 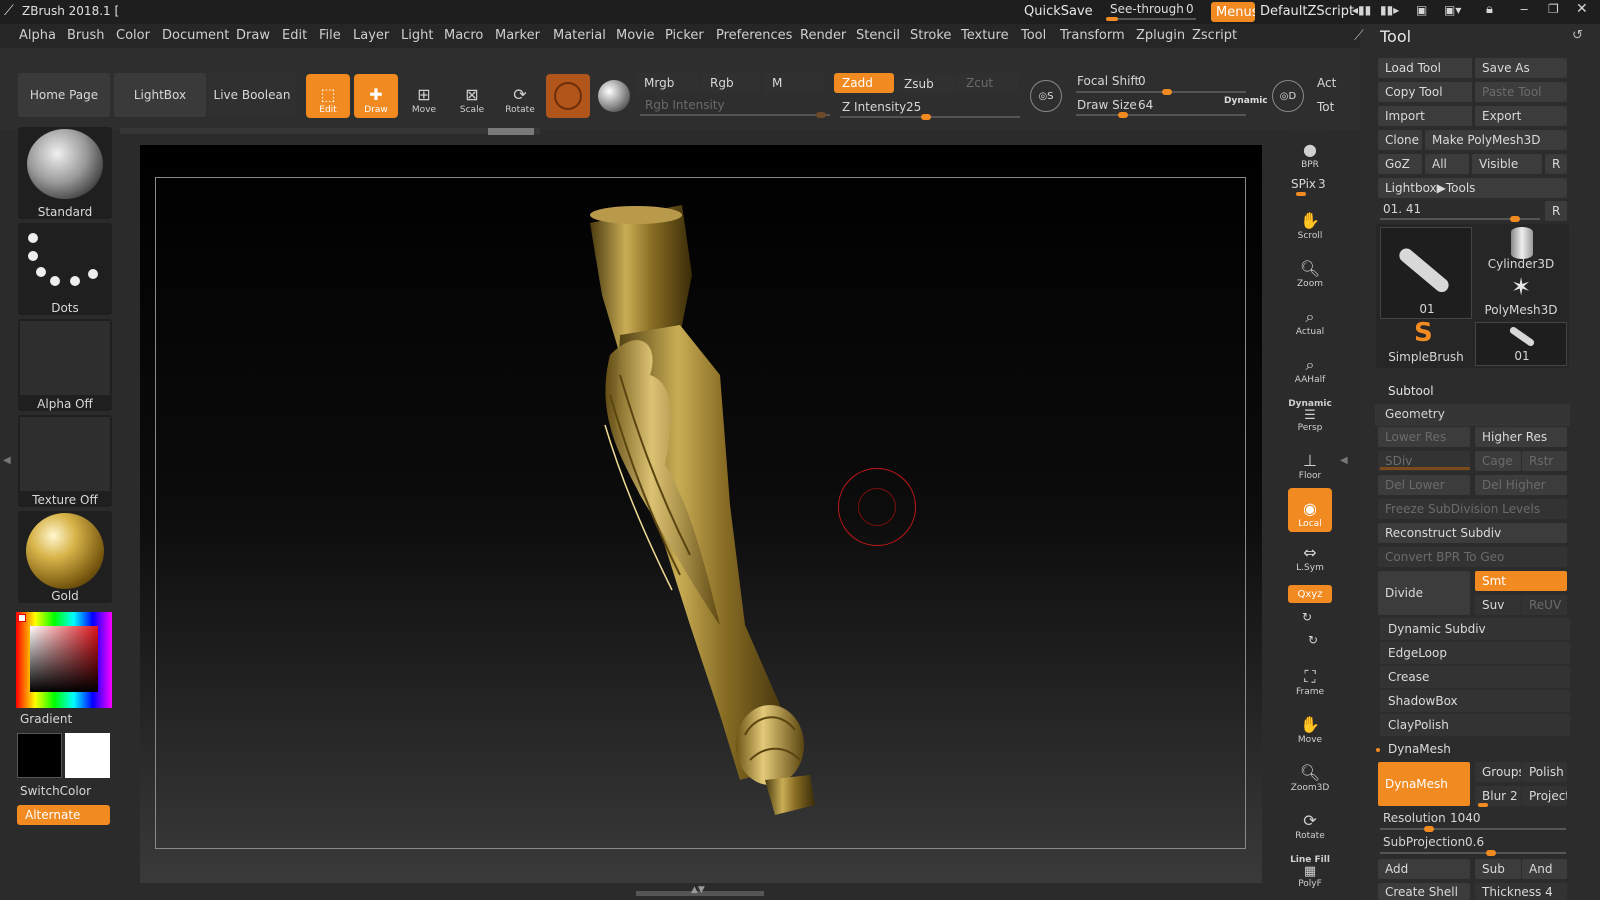 What do you see at coordinates (1475, 677) in the screenshot?
I see `crease-section: Crease` at bounding box center [1475, 677].